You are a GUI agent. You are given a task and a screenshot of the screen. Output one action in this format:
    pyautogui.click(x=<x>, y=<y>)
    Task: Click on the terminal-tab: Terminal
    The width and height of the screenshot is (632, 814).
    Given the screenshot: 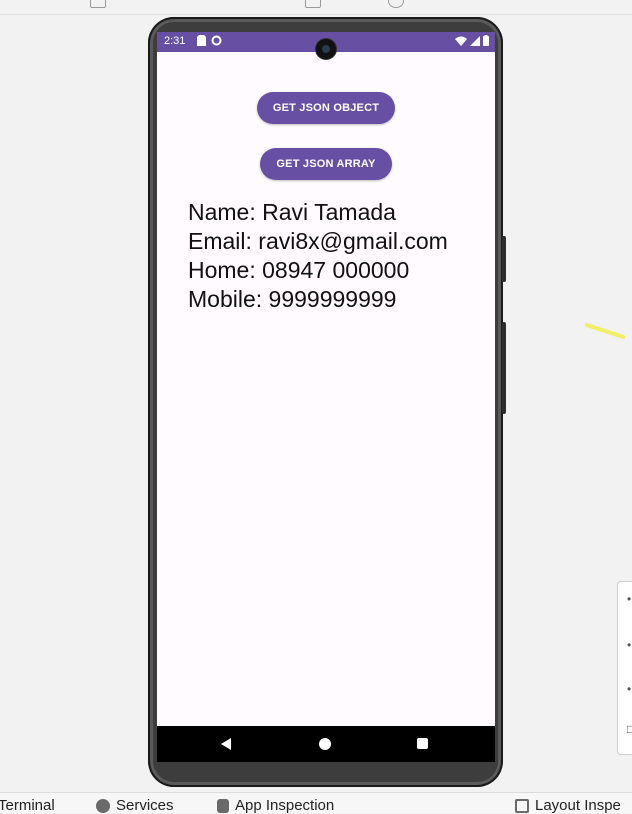 What is the action you would take?
    pyautogui.click(x=27, y=805)
    